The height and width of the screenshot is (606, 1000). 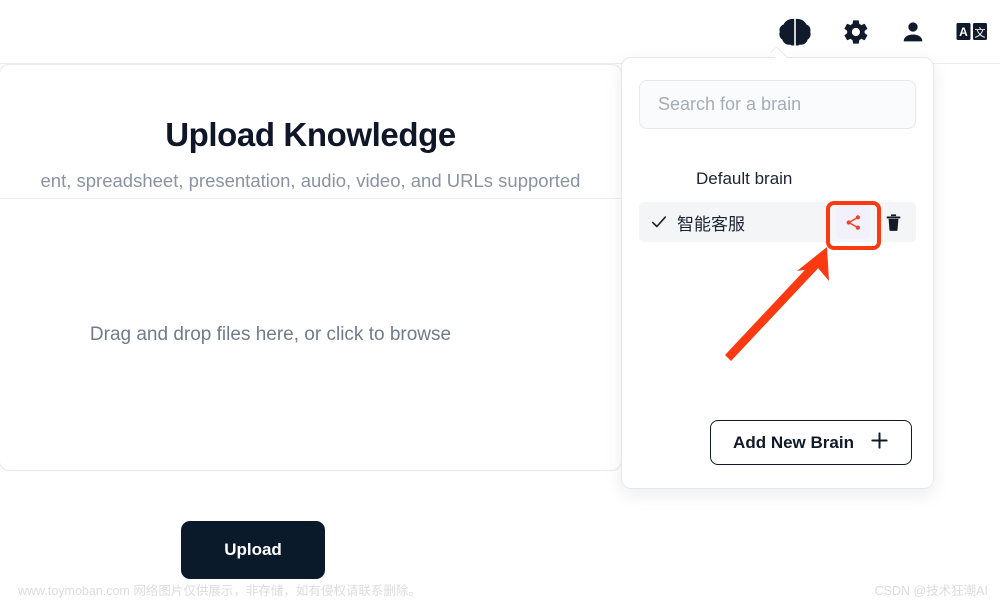 I want to click on translate-icon: A 文, so click(x=972, y=32).